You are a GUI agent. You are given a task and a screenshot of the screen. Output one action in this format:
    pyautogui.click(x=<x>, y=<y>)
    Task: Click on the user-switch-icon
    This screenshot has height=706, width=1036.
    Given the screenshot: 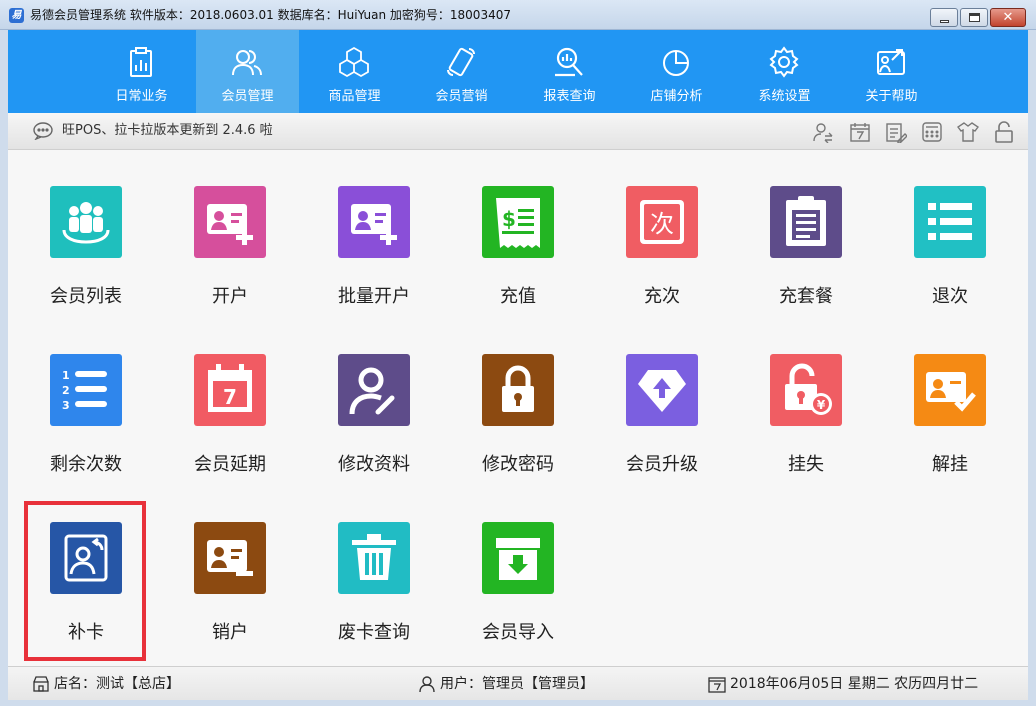 What is the action you would take?
    pyautogui.click(x=823, y=132)
    